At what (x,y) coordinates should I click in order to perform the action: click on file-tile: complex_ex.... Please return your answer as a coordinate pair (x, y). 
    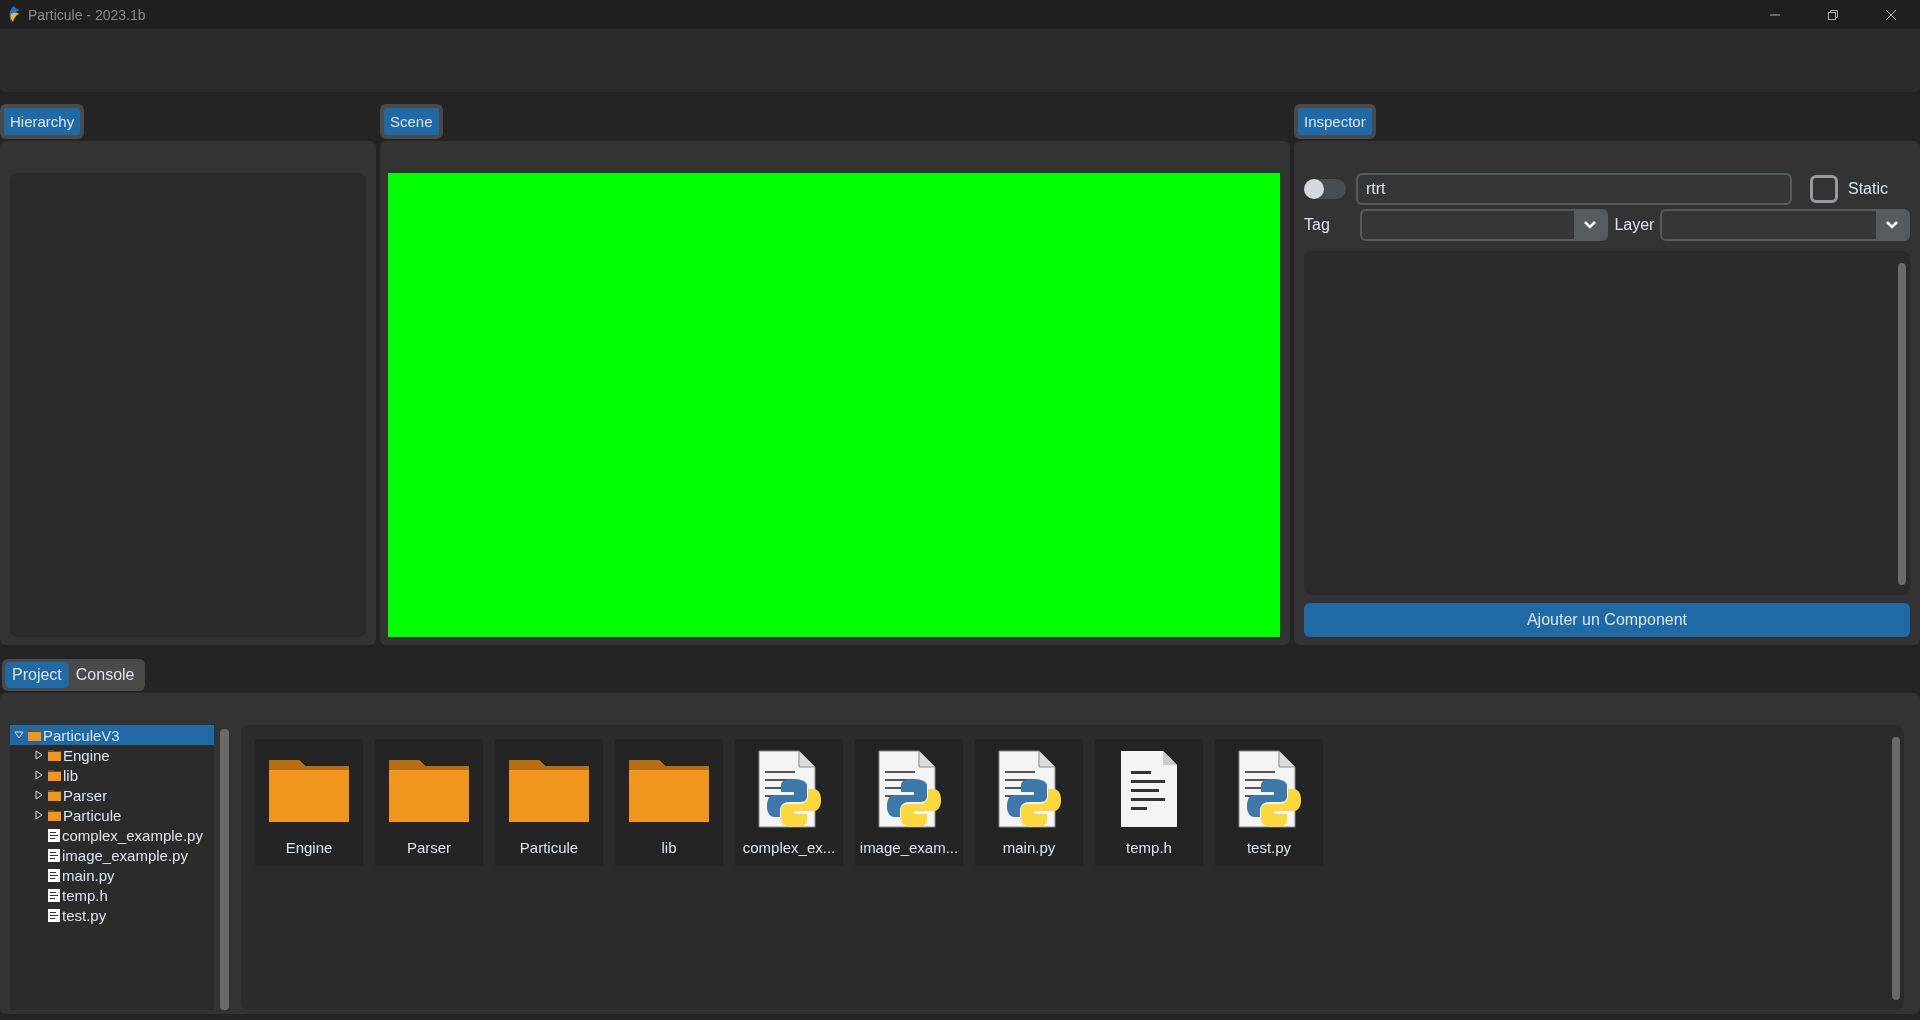
    Looking at the image, I should click on (789, 802).